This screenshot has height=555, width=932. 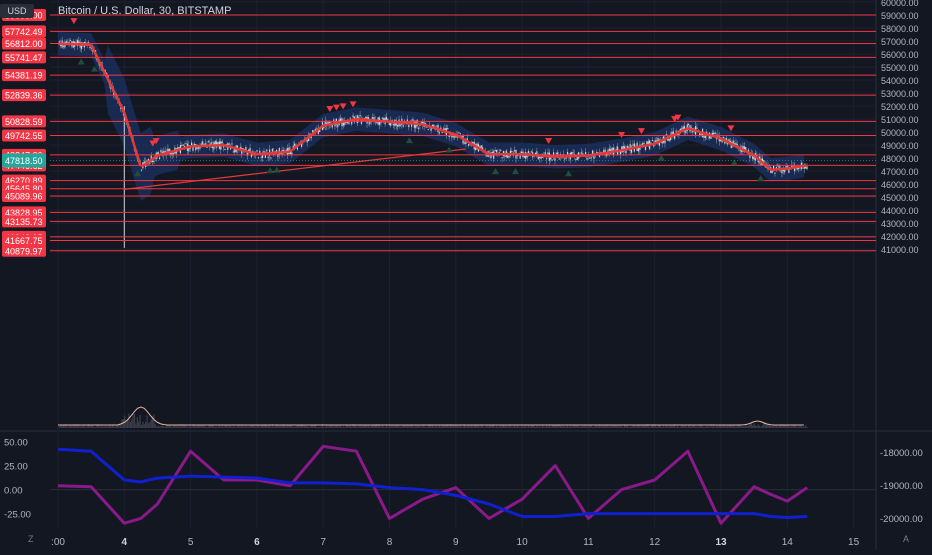 I want to click on price-axis-label: 58000.00, so click(x=900, y=29).